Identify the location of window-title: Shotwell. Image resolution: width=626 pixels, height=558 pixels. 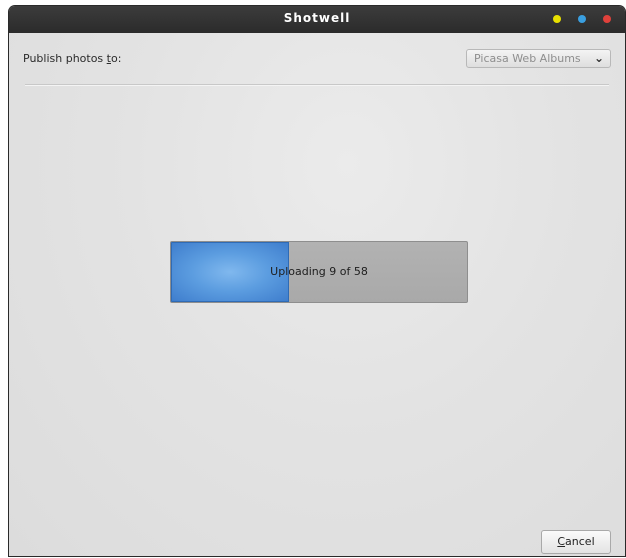
(317, 18).